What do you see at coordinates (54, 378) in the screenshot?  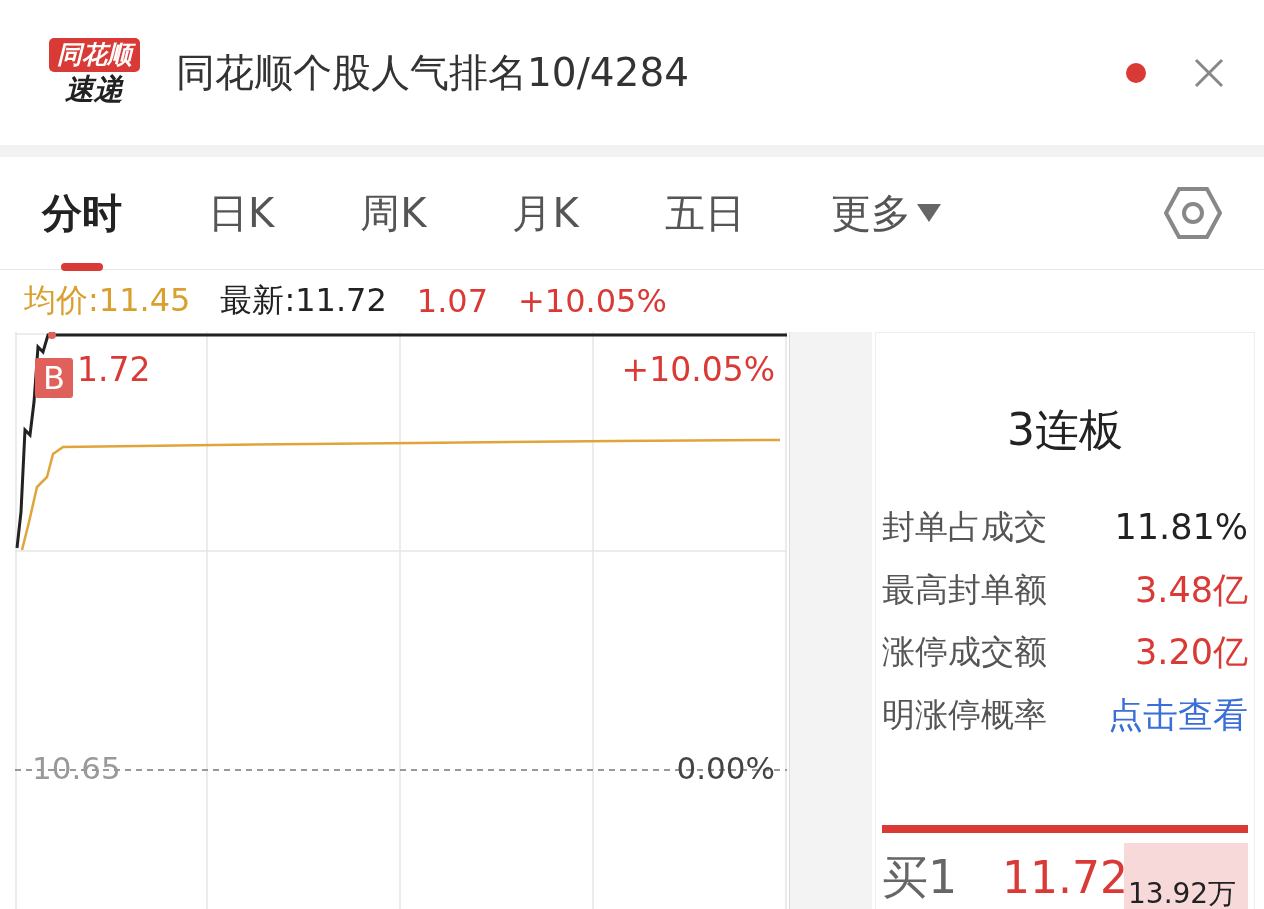 I see `buy-marker: B` at bounding box center [54, 378].